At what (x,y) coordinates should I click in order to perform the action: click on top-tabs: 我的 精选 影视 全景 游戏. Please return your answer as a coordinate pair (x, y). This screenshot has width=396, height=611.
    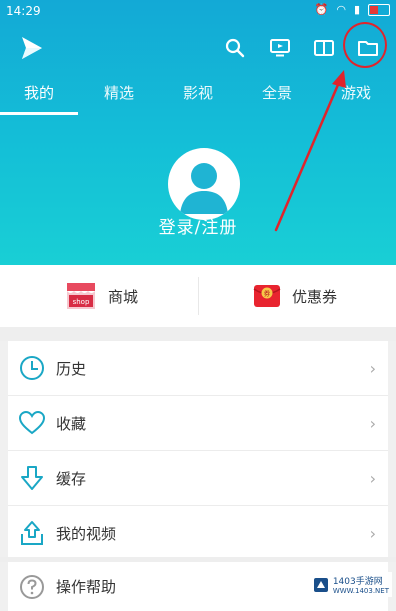
    Looking at the image, I should click on (198, 96).